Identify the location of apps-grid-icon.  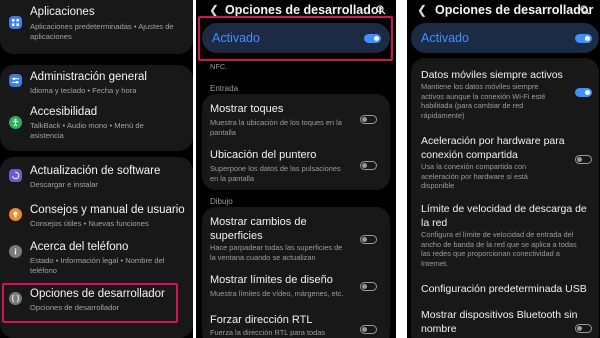
(15, 22).